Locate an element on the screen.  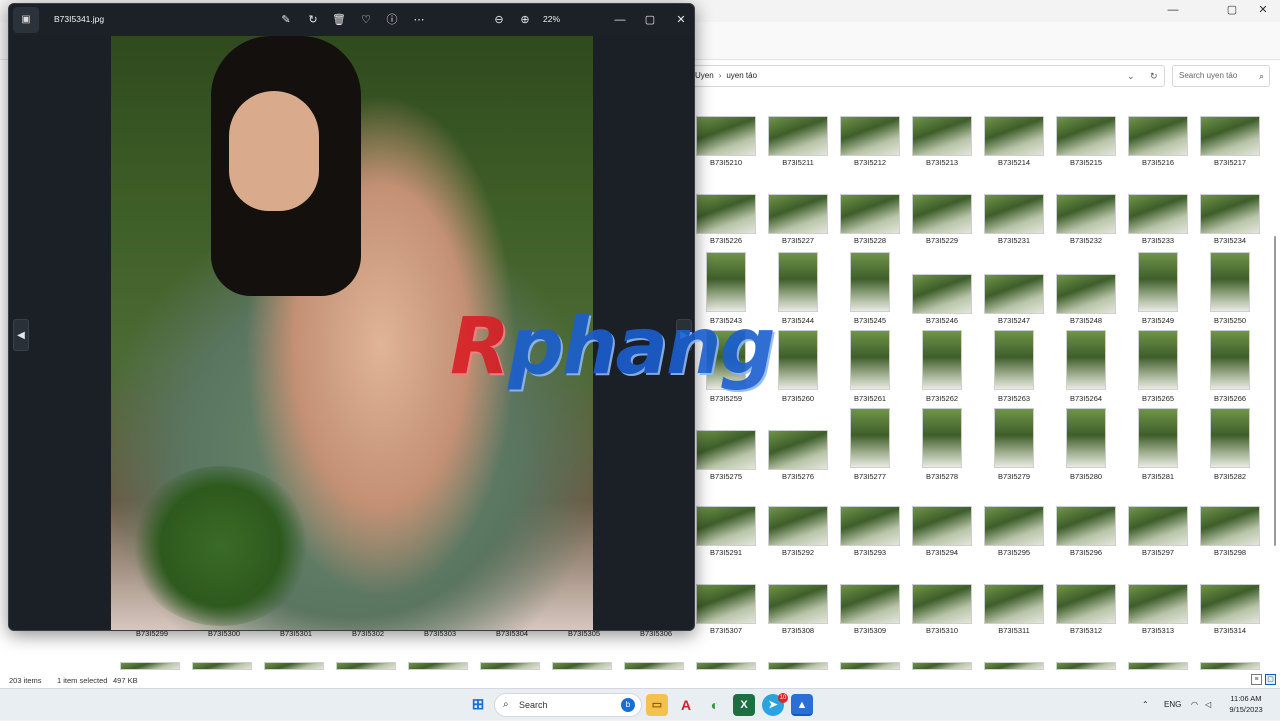
explorer-minimize-button: — is located at coordinates (1173, 10).